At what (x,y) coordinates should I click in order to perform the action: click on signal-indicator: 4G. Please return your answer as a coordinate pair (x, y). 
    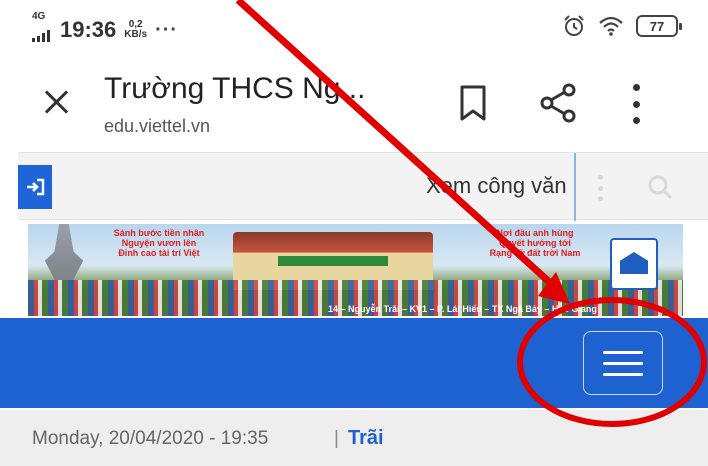
    Looking at the image, I should click on (42, 30).